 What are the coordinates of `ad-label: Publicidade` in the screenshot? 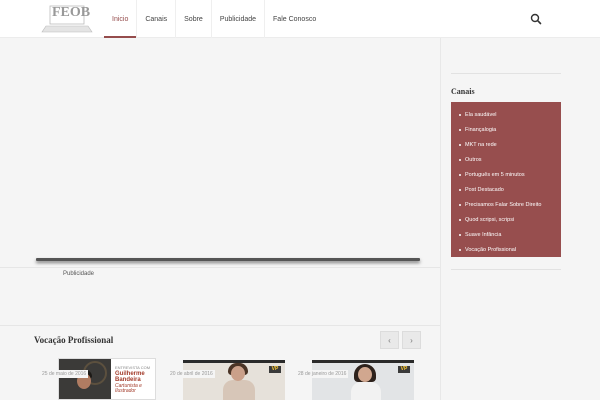 It's located at (79, 274).